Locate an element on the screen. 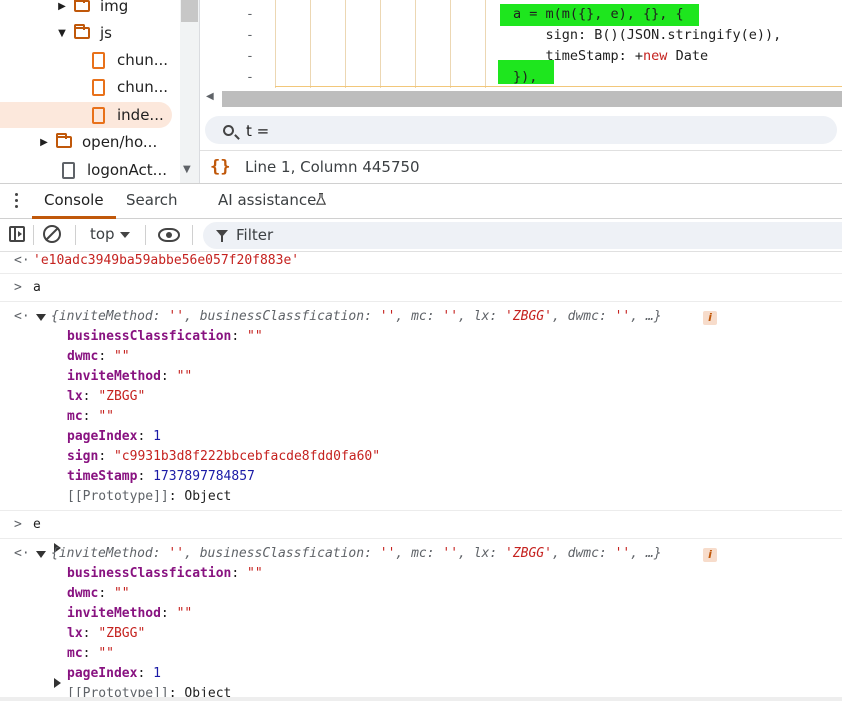 Image resolution: width=842 pixels, height=701 pixels. object-property: inviteMethod: "" is located at coordinates (129, 376).